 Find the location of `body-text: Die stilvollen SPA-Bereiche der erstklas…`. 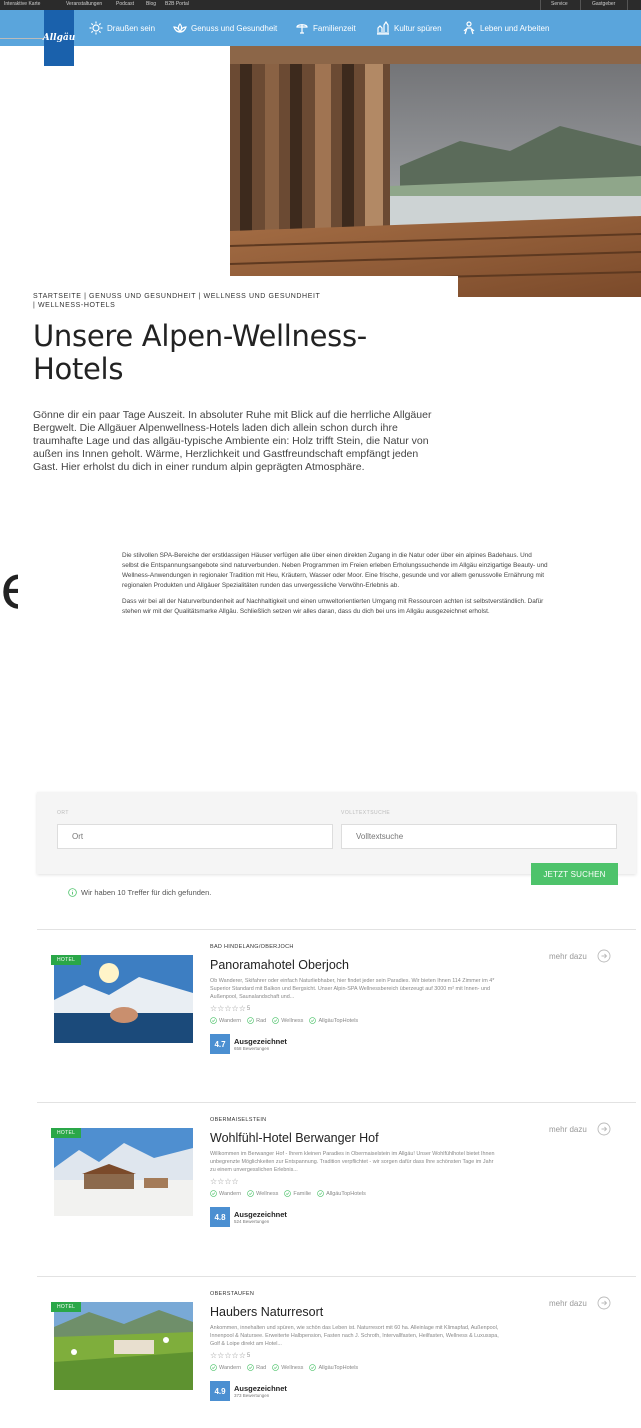

body-text: Die stilvollen SPA-Bereiche der erstklas… is located at coordinates (335, 587).